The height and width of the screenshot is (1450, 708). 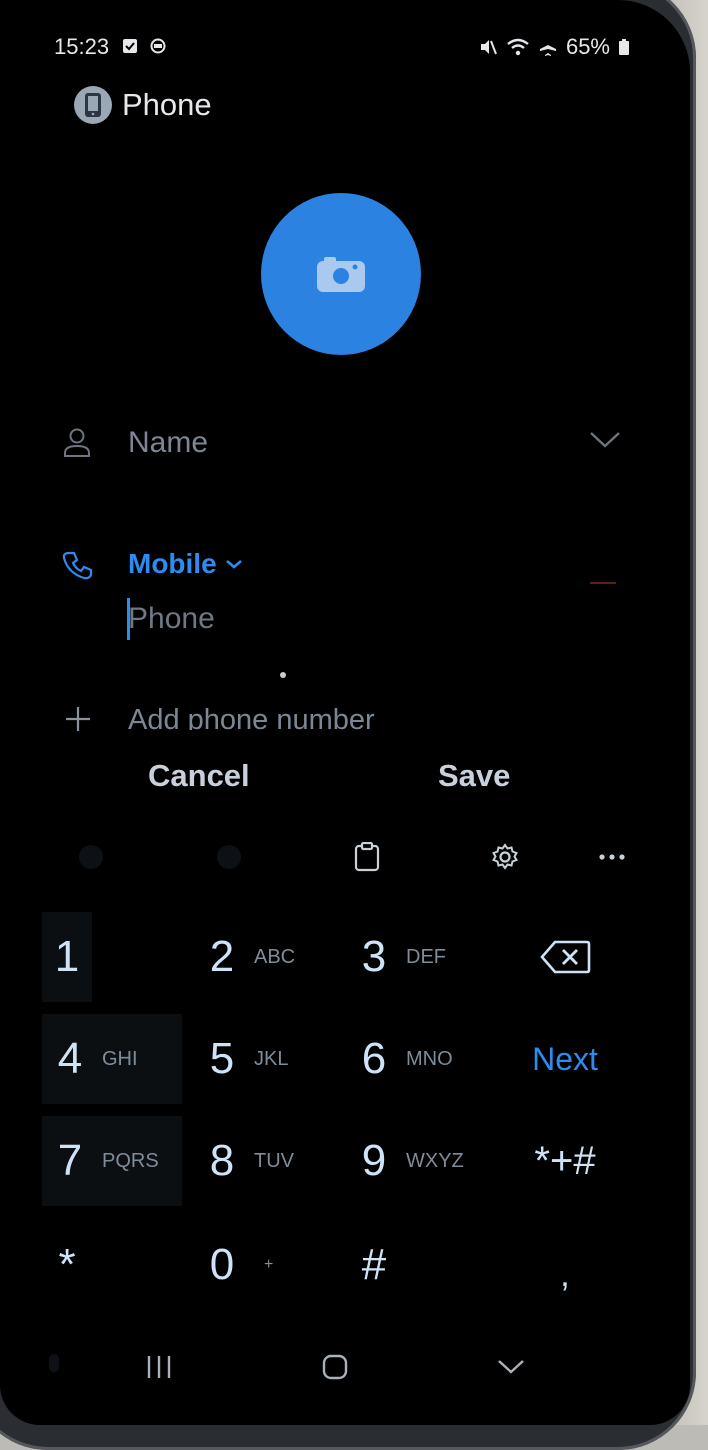 What do you see at coordinates (78, 719) in the screenshot?
I see `plus-icon` at bounding box center [78, 719].